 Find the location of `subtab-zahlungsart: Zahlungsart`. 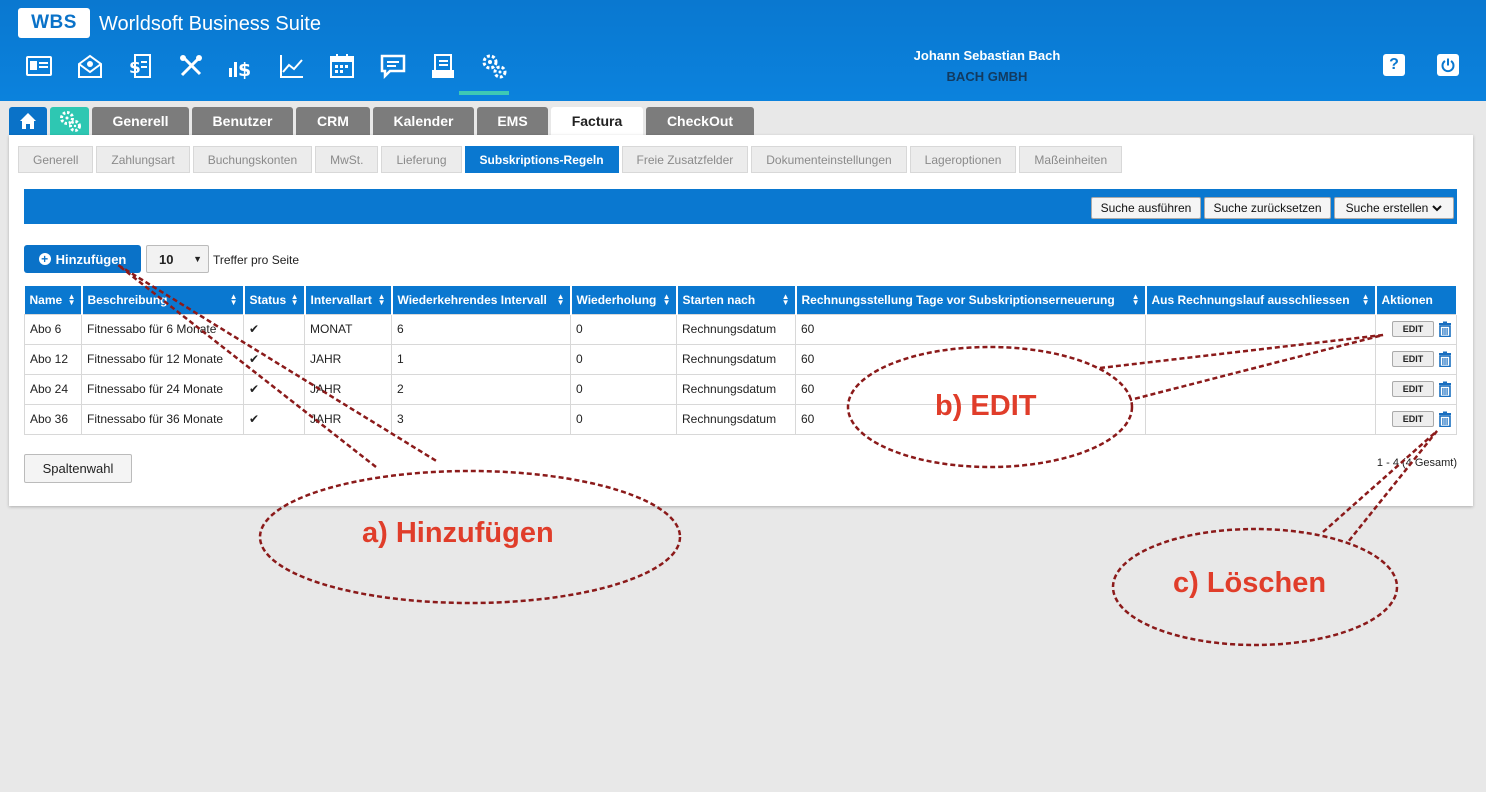

subtab-zahlungsart: Zahlungsart is located at coordinates (143, 159).